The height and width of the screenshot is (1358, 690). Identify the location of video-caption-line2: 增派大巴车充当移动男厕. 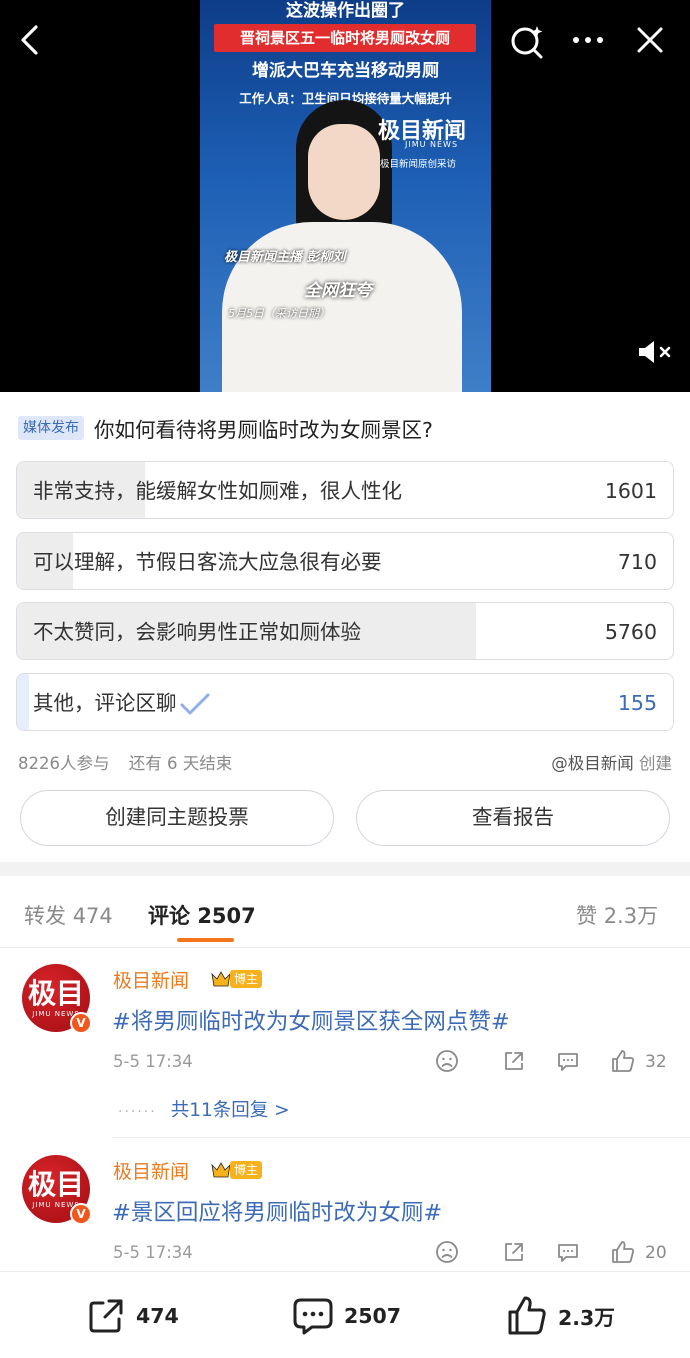
(345, 71).